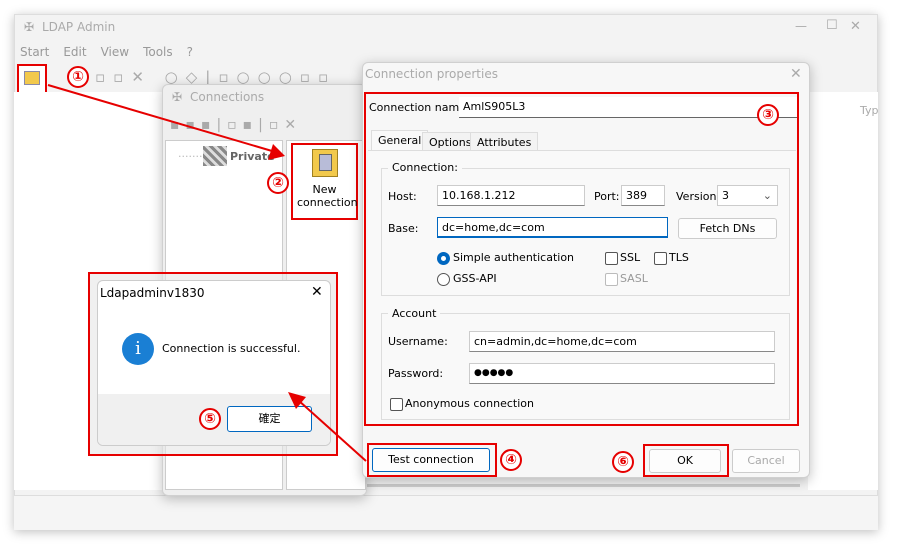 The image size is (899, 552). I want to click on arrow-step1-to-step2, so click(160, 118).